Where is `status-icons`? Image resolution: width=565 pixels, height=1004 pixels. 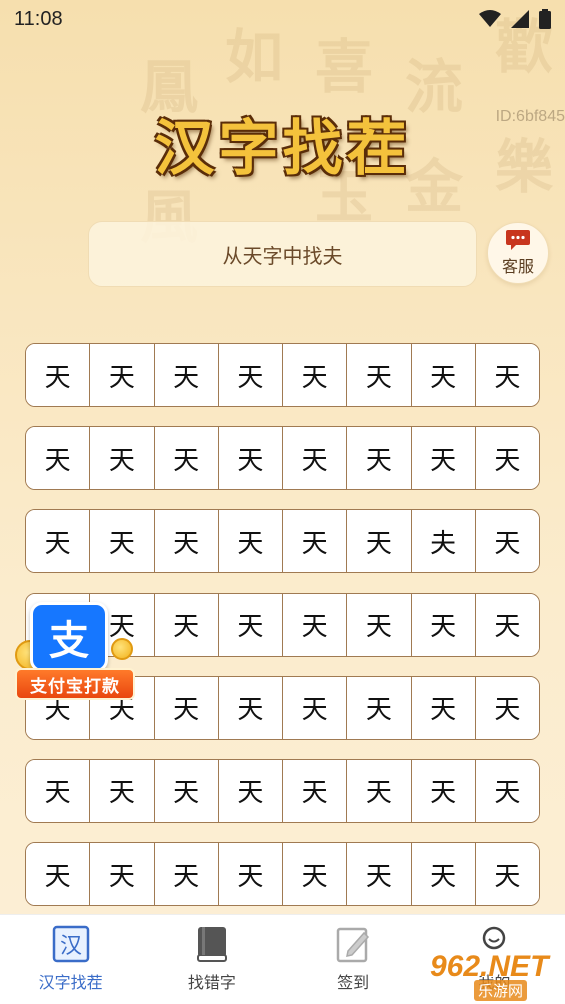 status-icons is located at coordinates (515, 19).